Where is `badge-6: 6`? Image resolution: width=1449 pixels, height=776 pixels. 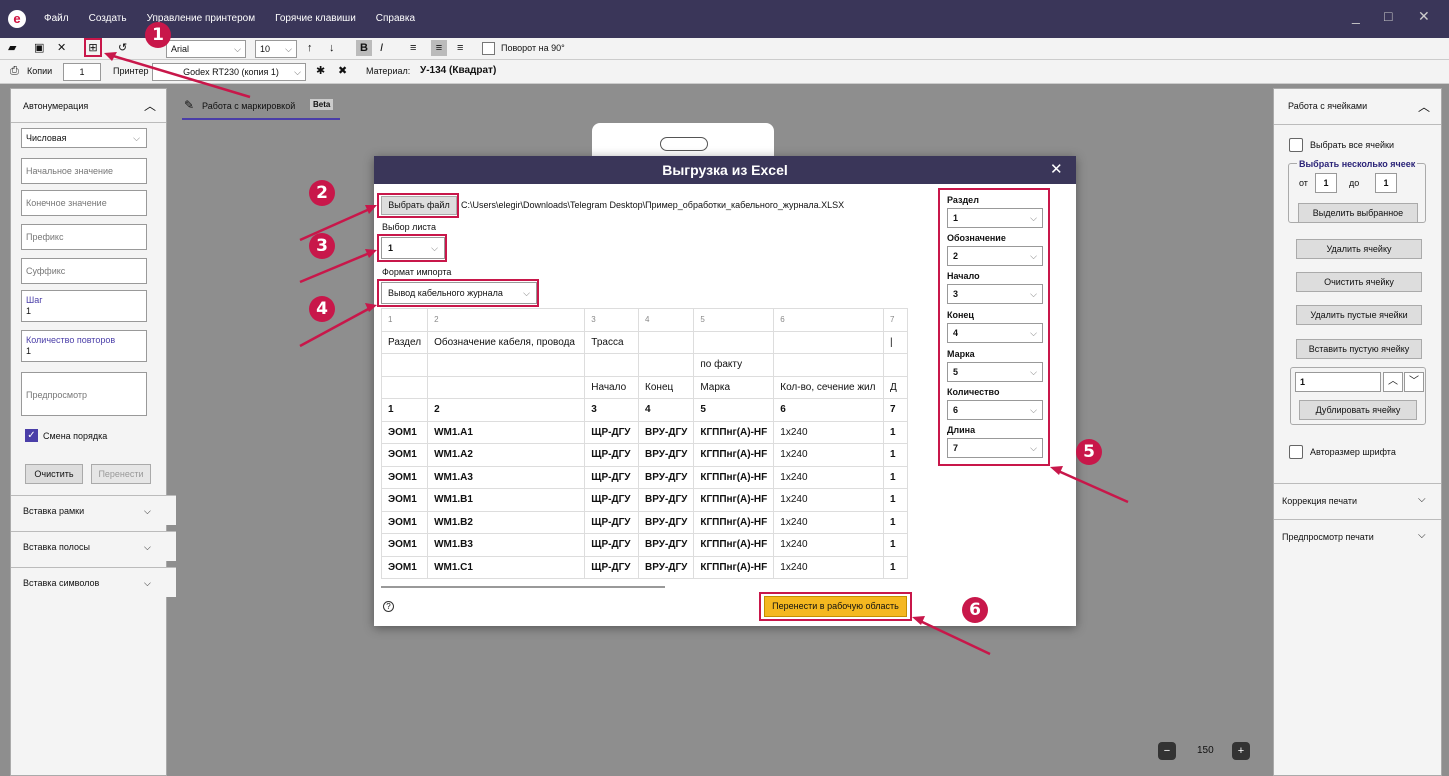 badge-6: 6 is located at coordinates (975, 610).